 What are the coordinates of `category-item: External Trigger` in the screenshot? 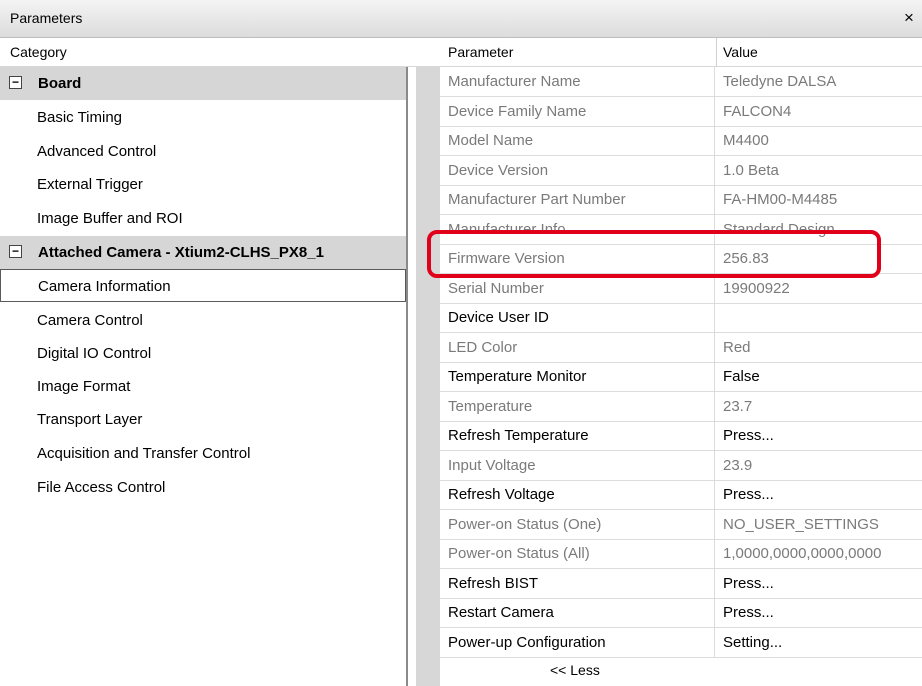 It's located at (203, 184).